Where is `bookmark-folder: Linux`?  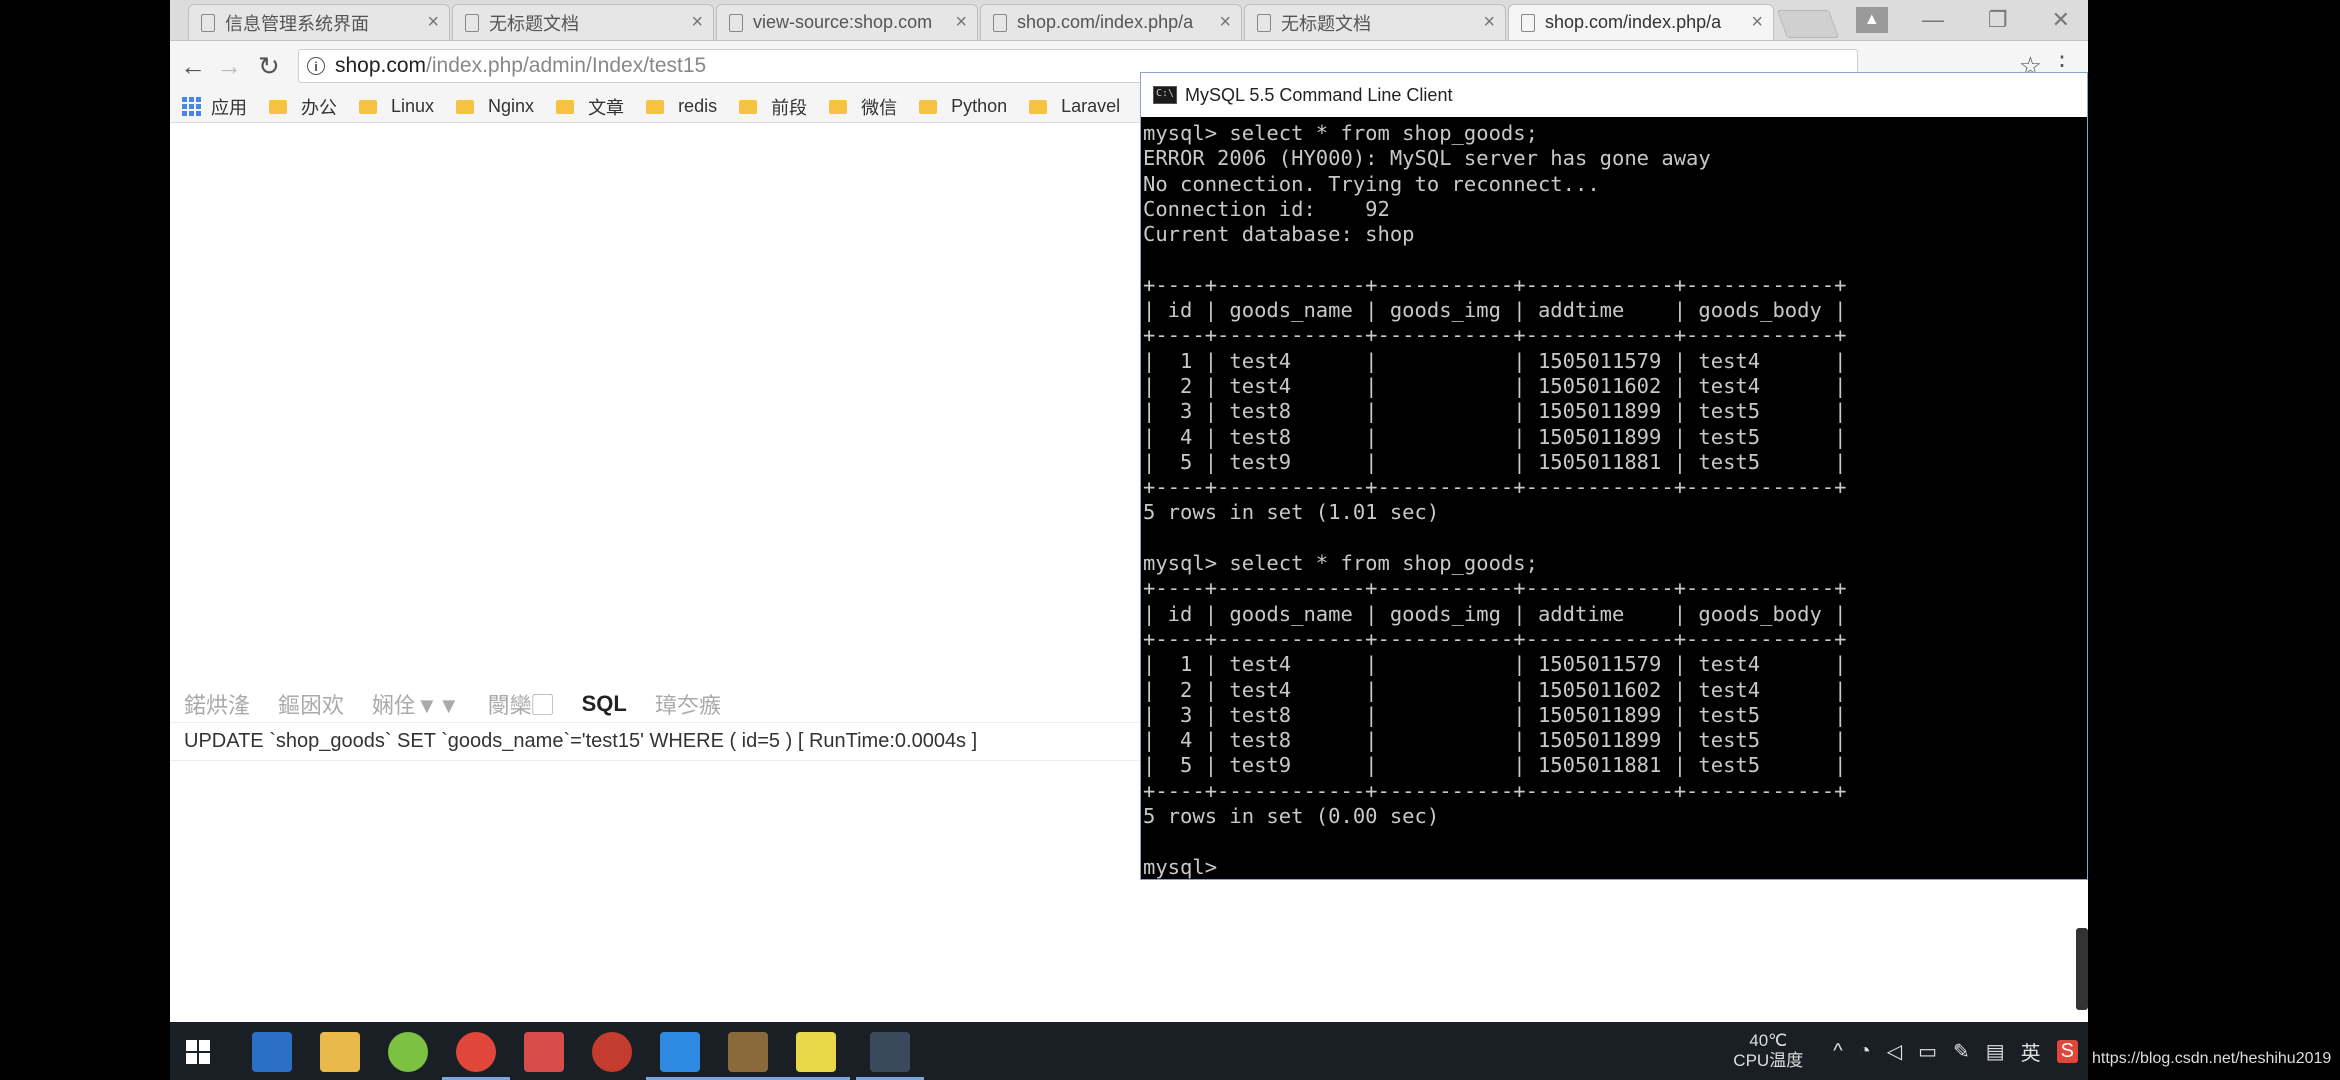
bookmark-folder: Linux is located at coordinates (396, 106).